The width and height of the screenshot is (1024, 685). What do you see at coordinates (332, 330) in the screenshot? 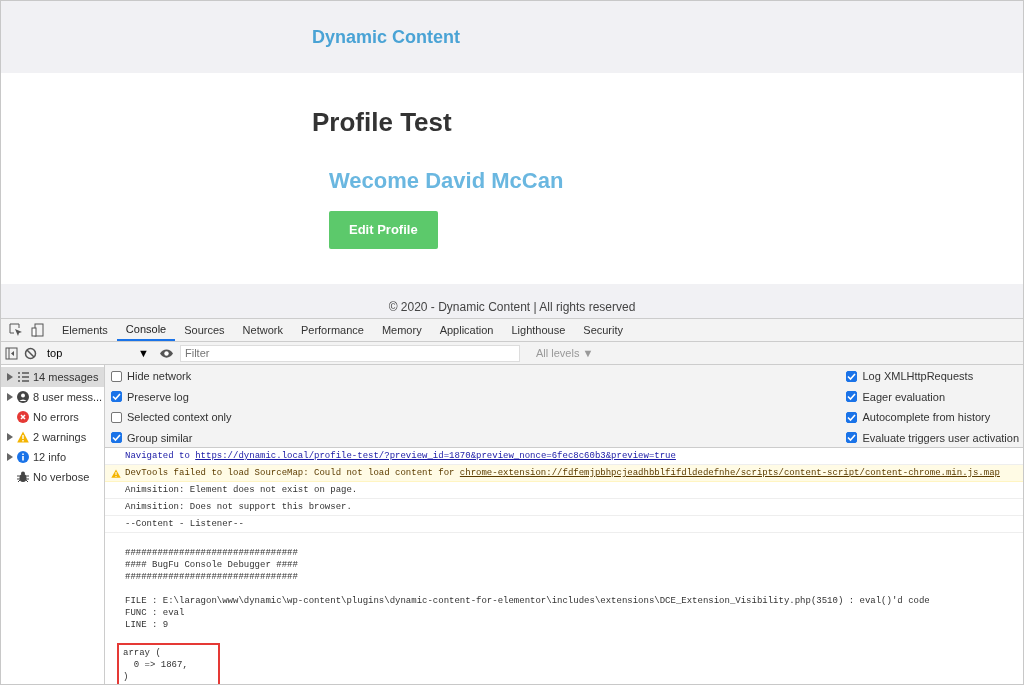
I see `devtools-tab: Performance` at bounding box center [332, 330].